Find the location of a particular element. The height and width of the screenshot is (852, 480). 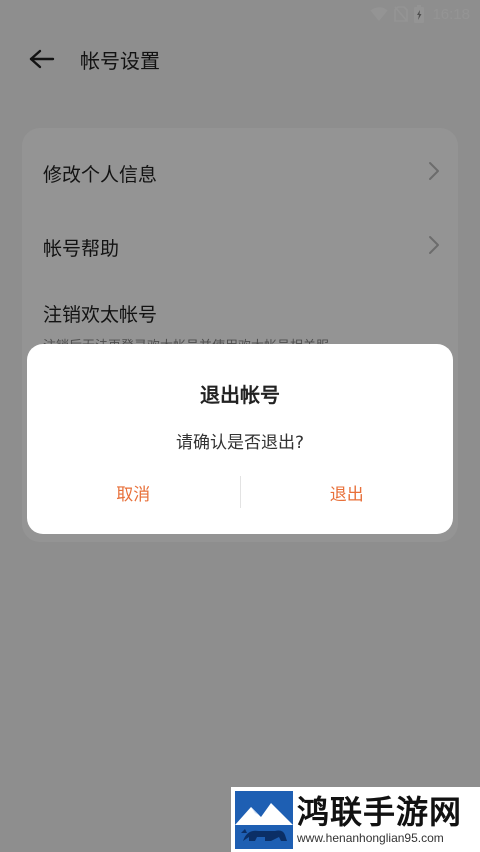

mountain-bull-logo-icon is located at coordinates (264, 819).